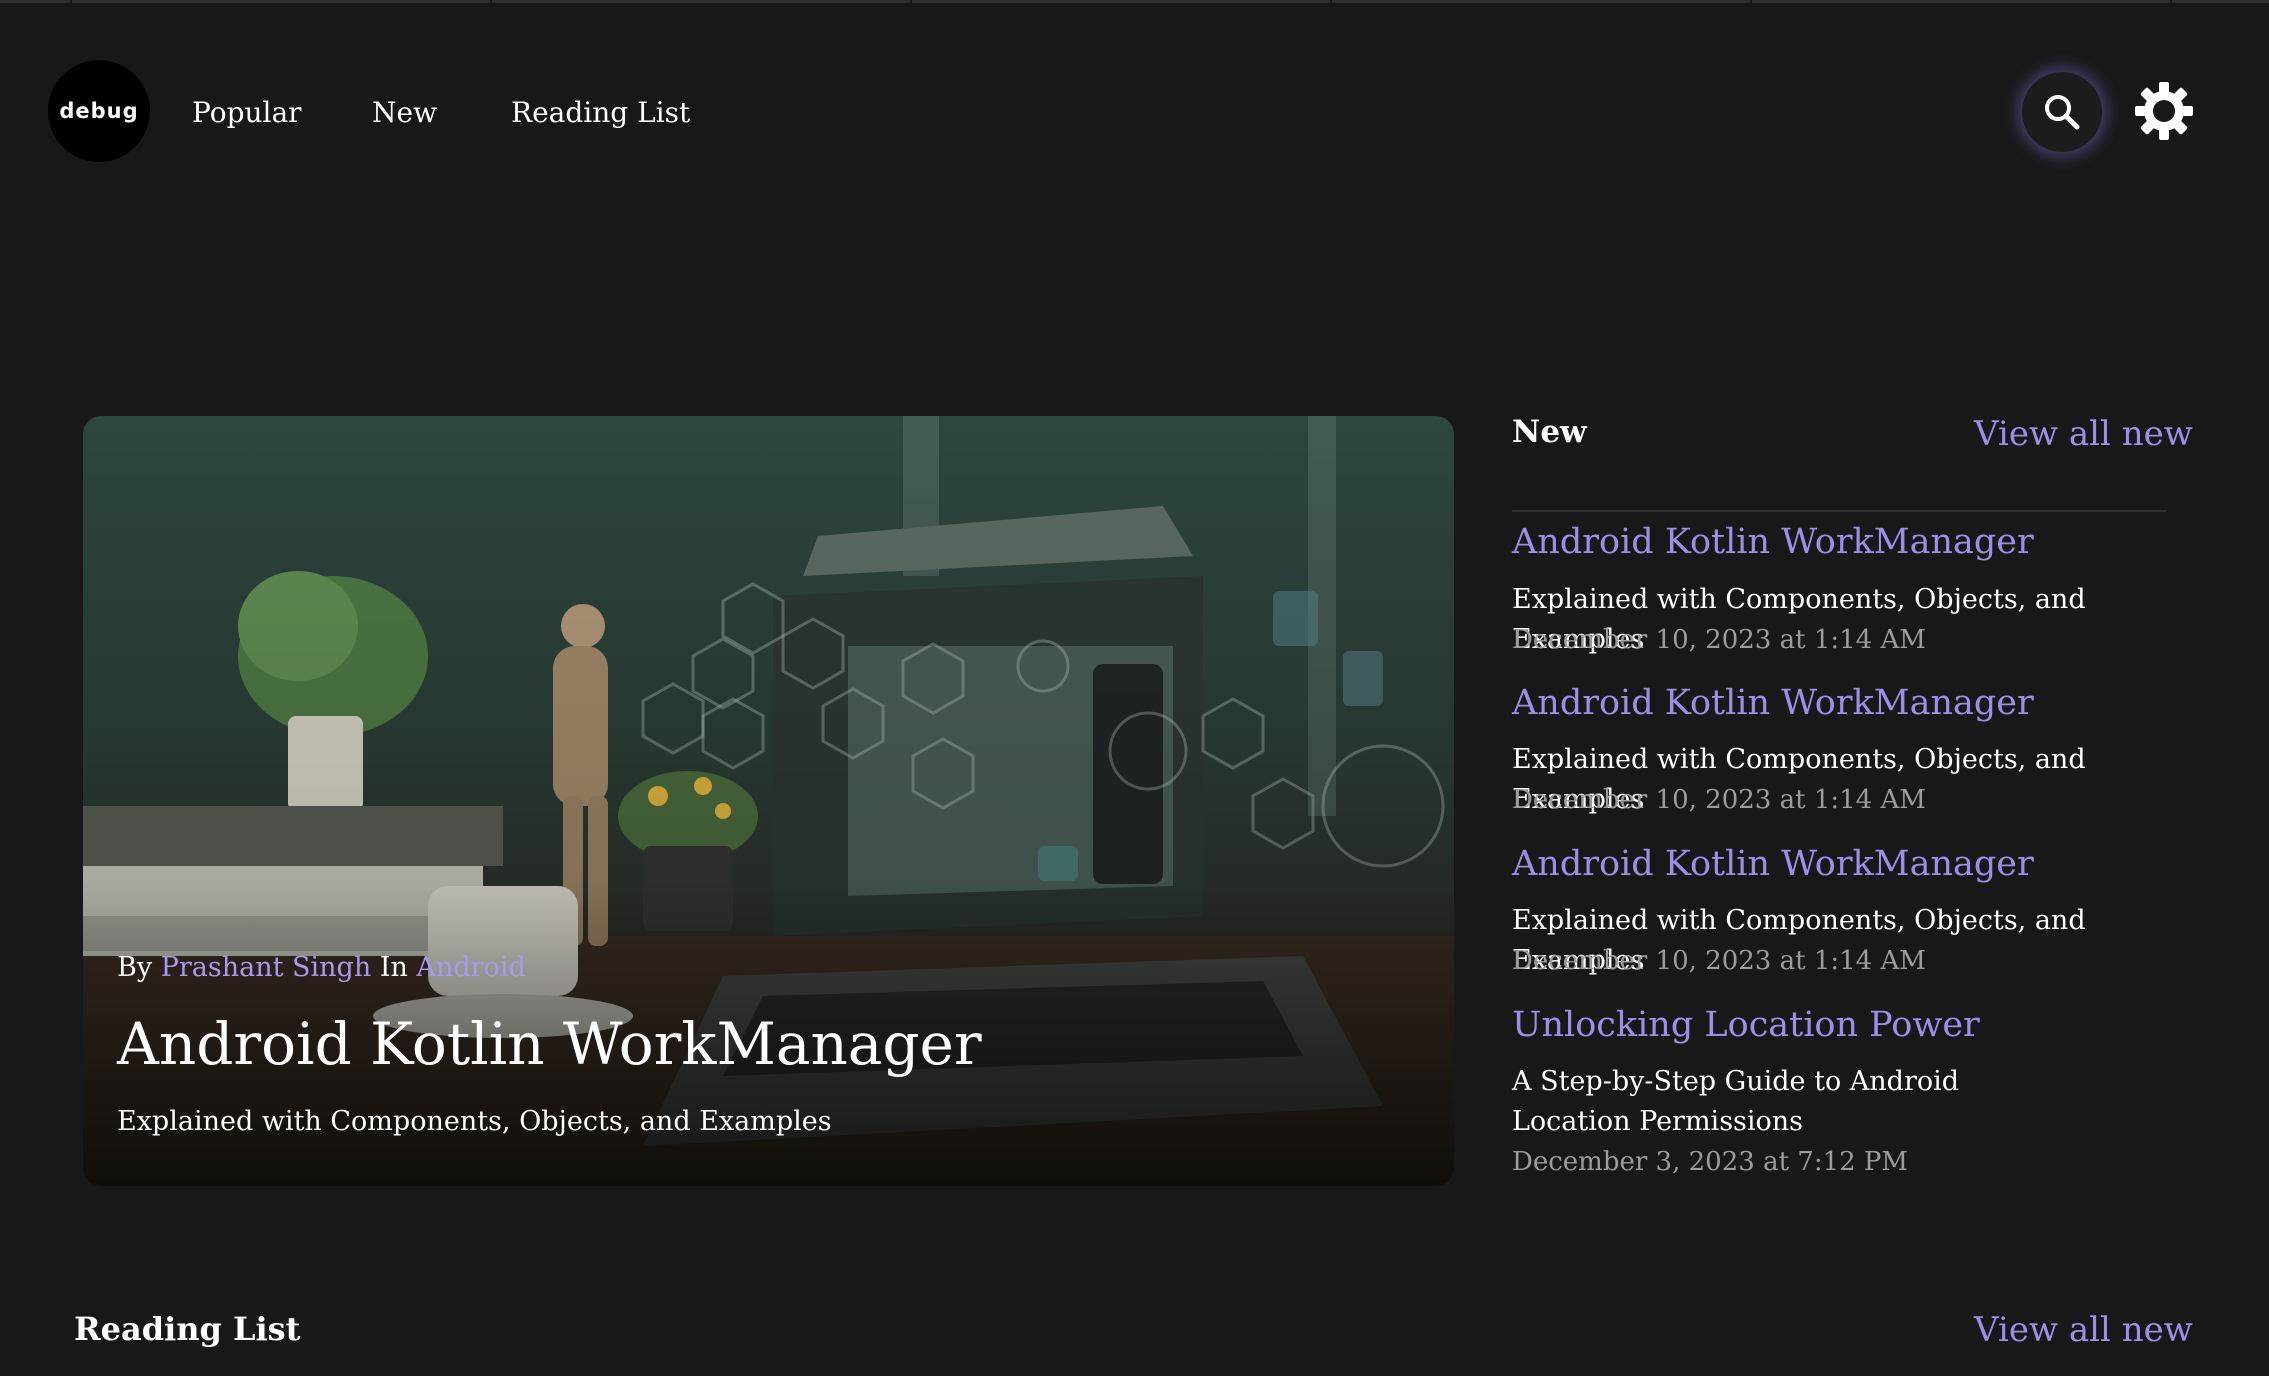  I want to click on byline-in-label: In, so click(393, 967).